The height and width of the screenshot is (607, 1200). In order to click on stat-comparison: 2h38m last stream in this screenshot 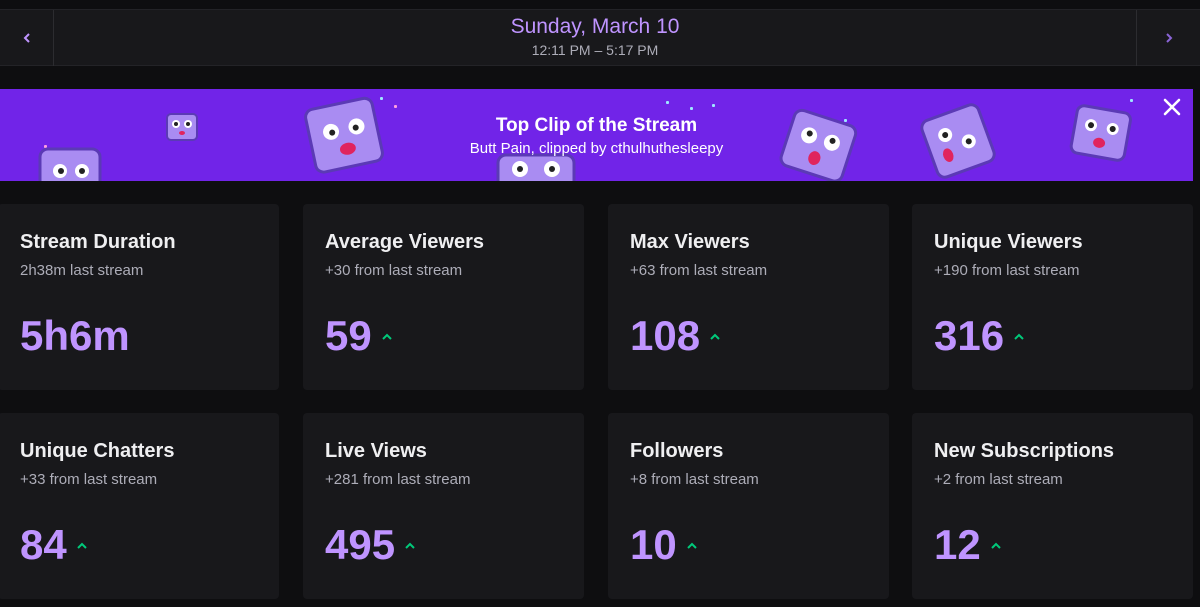, I will do `click(82, 270)`.